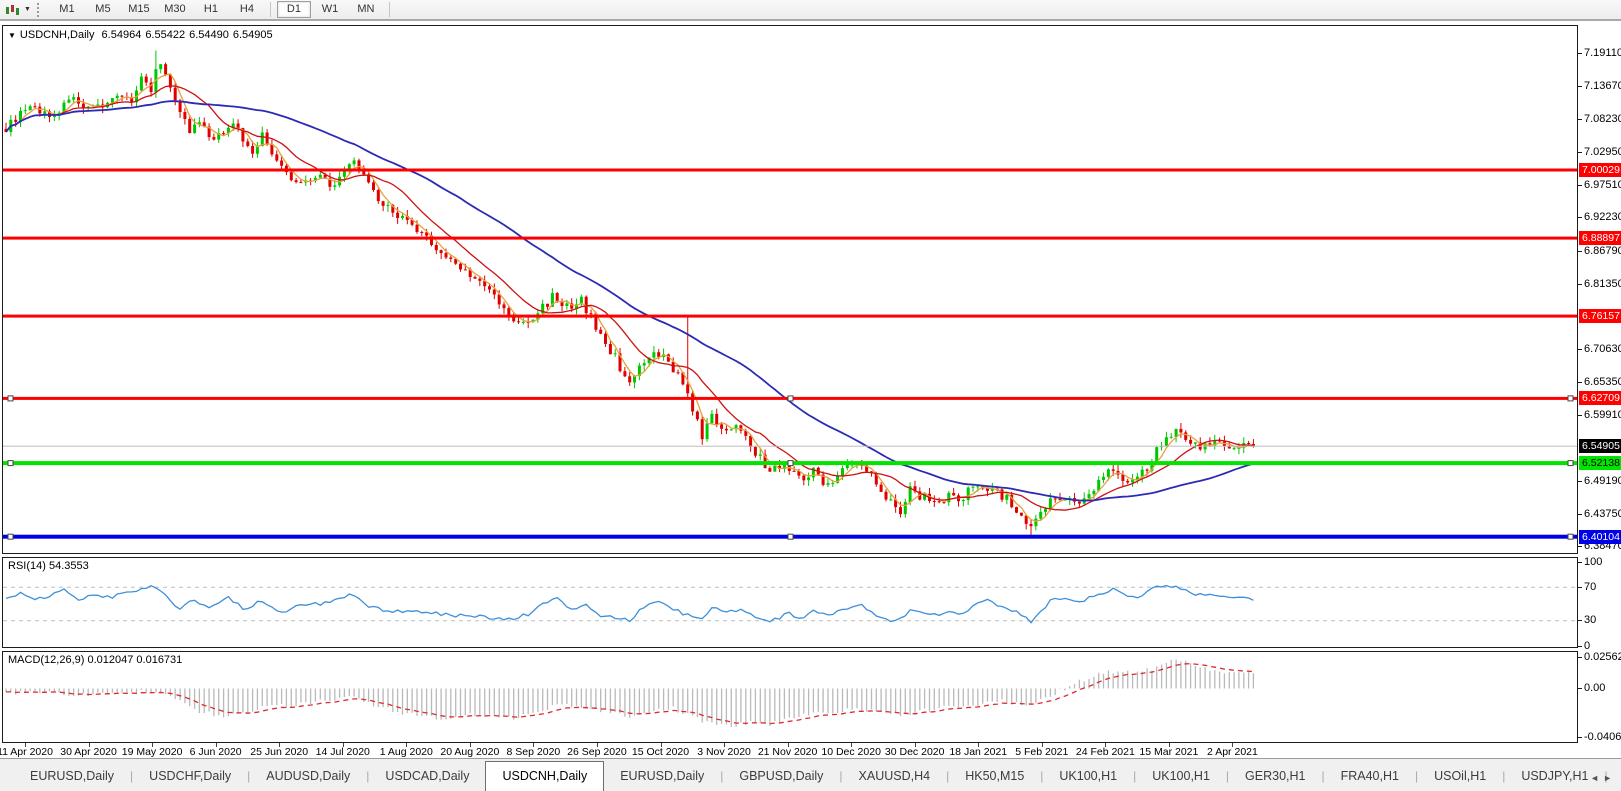 Image resolution: width=1621 pixels, height=791 pixels. Describe the element at coordinates (308, 777) in the screenshot. I see `tab-audusd-daily: AUDUSD,Daily` at that location.